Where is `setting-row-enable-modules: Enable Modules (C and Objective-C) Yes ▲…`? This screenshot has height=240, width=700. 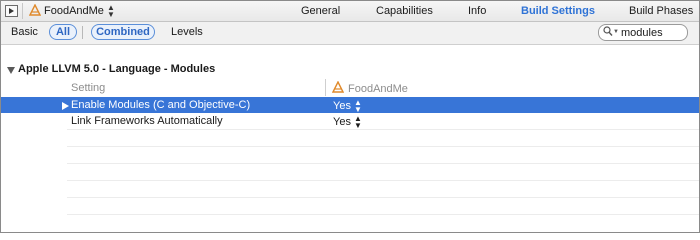
setting-row-enable-modules: Enable Modules (C and Objective-C) Yes ▲… is located at coordinates (350, 105).